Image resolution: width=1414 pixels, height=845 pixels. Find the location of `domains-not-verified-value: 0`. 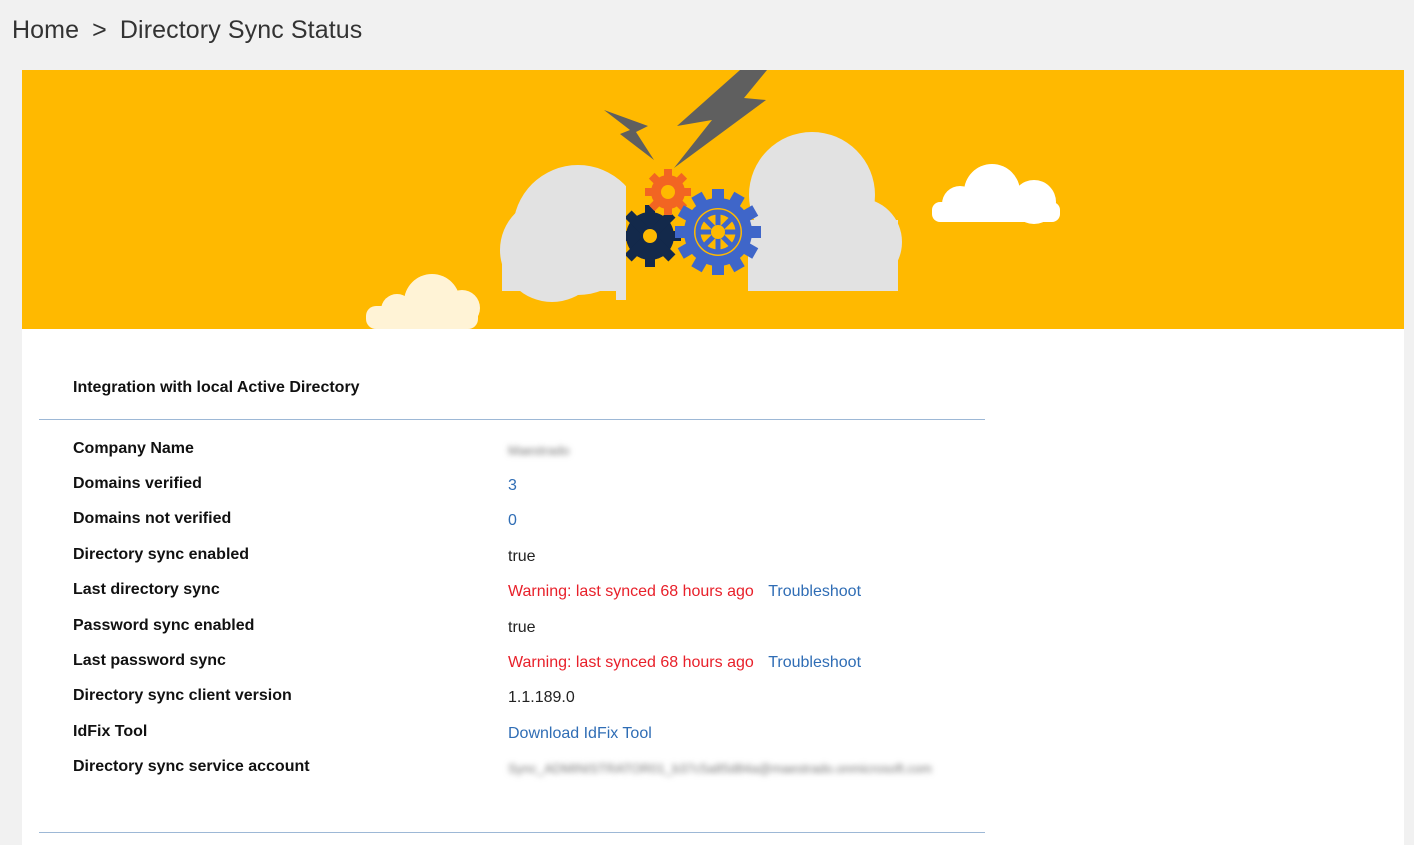

domains-not-verified-value: 0 is located at coordinates (512, 521).